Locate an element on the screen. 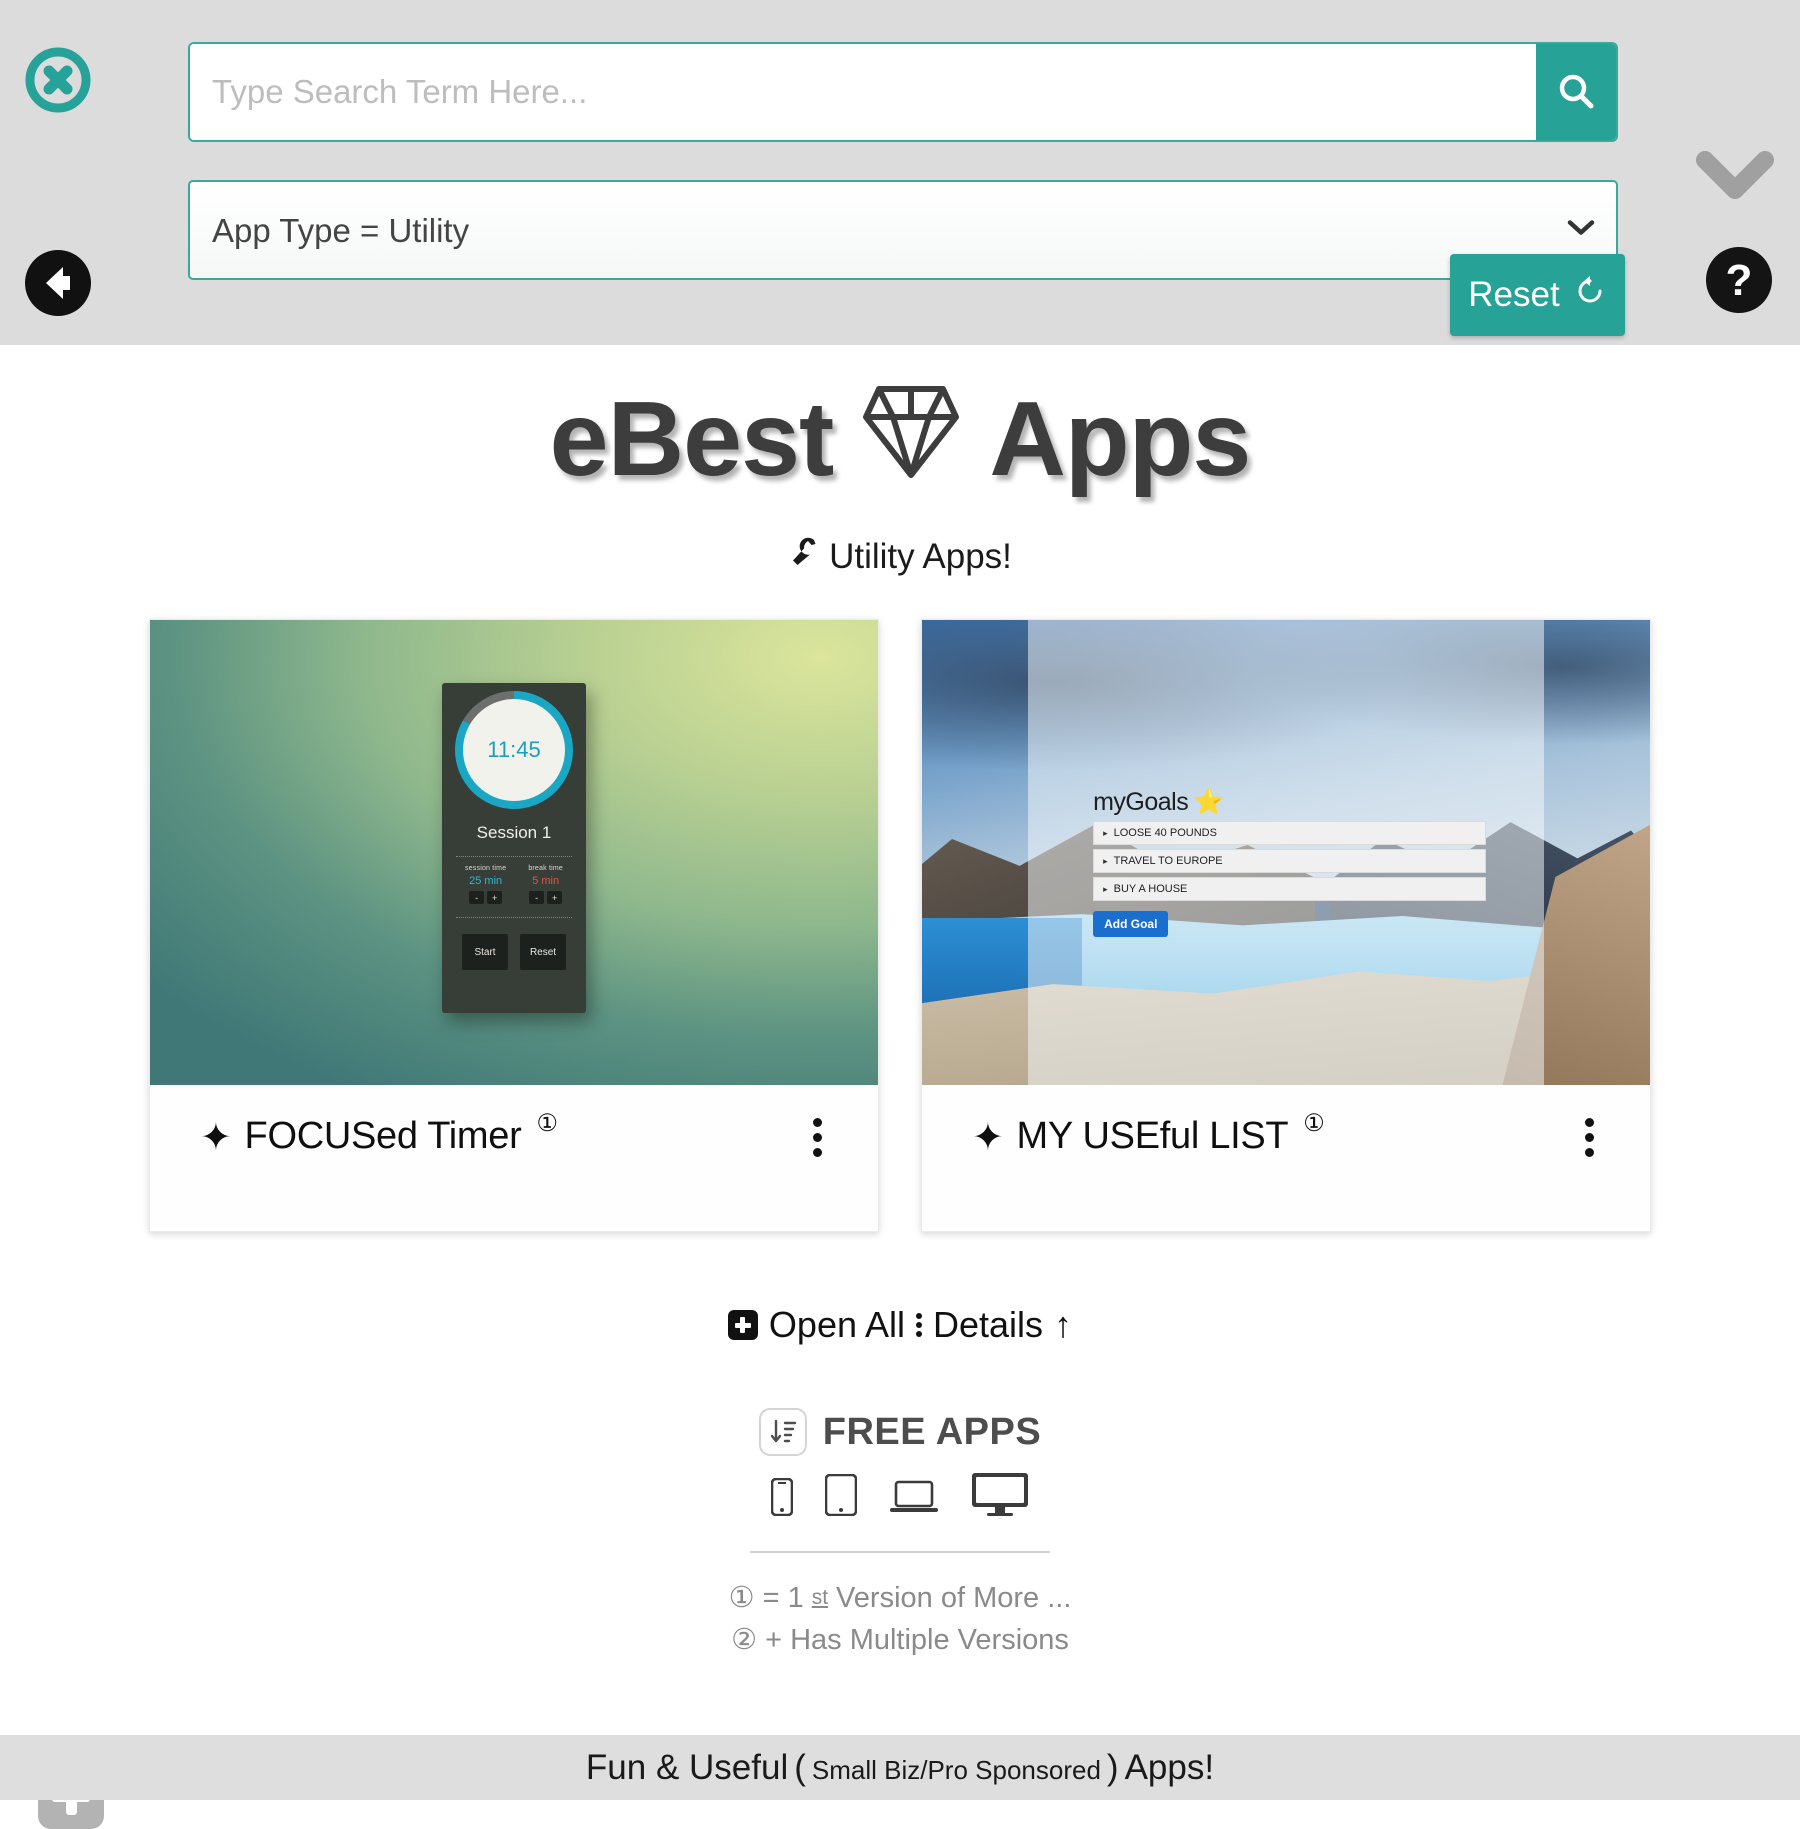 The image size is (1800, 1829). footer-sponsor-note: Small Biz/Pro Sponsored is located at coordinates (956, 1769).